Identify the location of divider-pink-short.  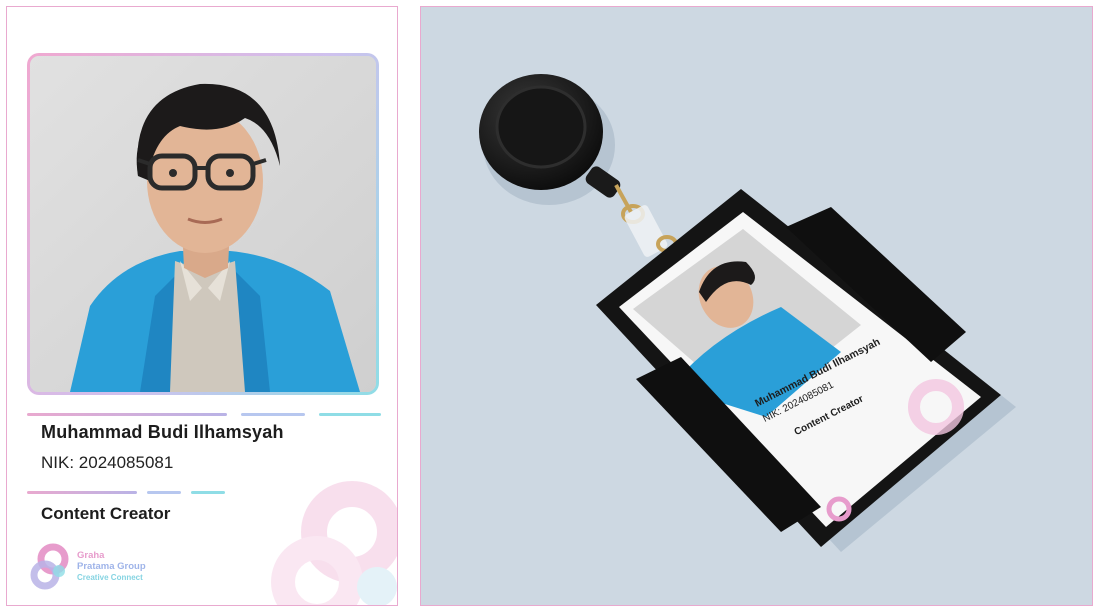
(82, 492).